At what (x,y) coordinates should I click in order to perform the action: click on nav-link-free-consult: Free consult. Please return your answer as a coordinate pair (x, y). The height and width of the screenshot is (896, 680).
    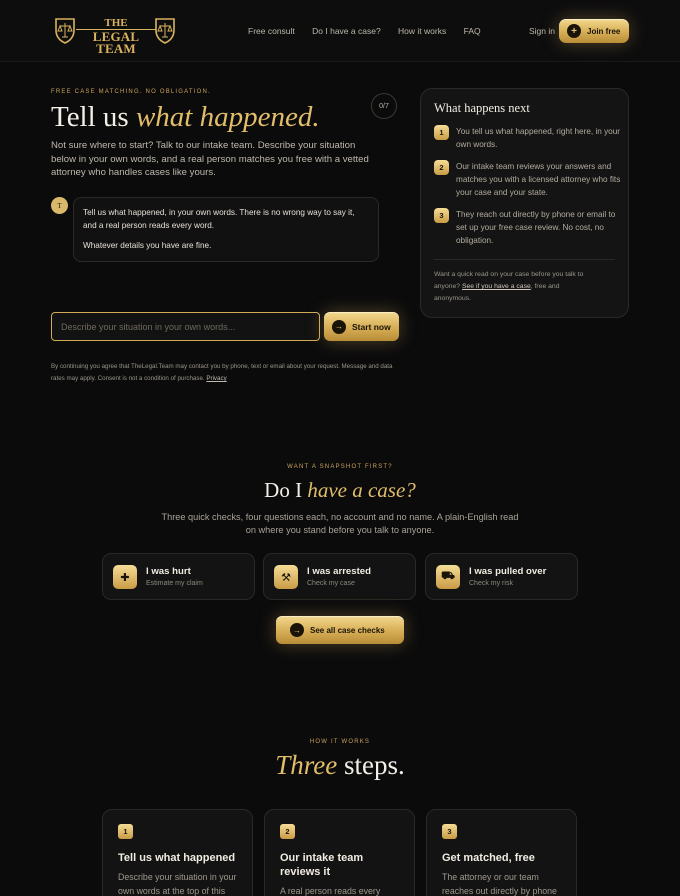
    Looking at the image, I should click on (271, 31).